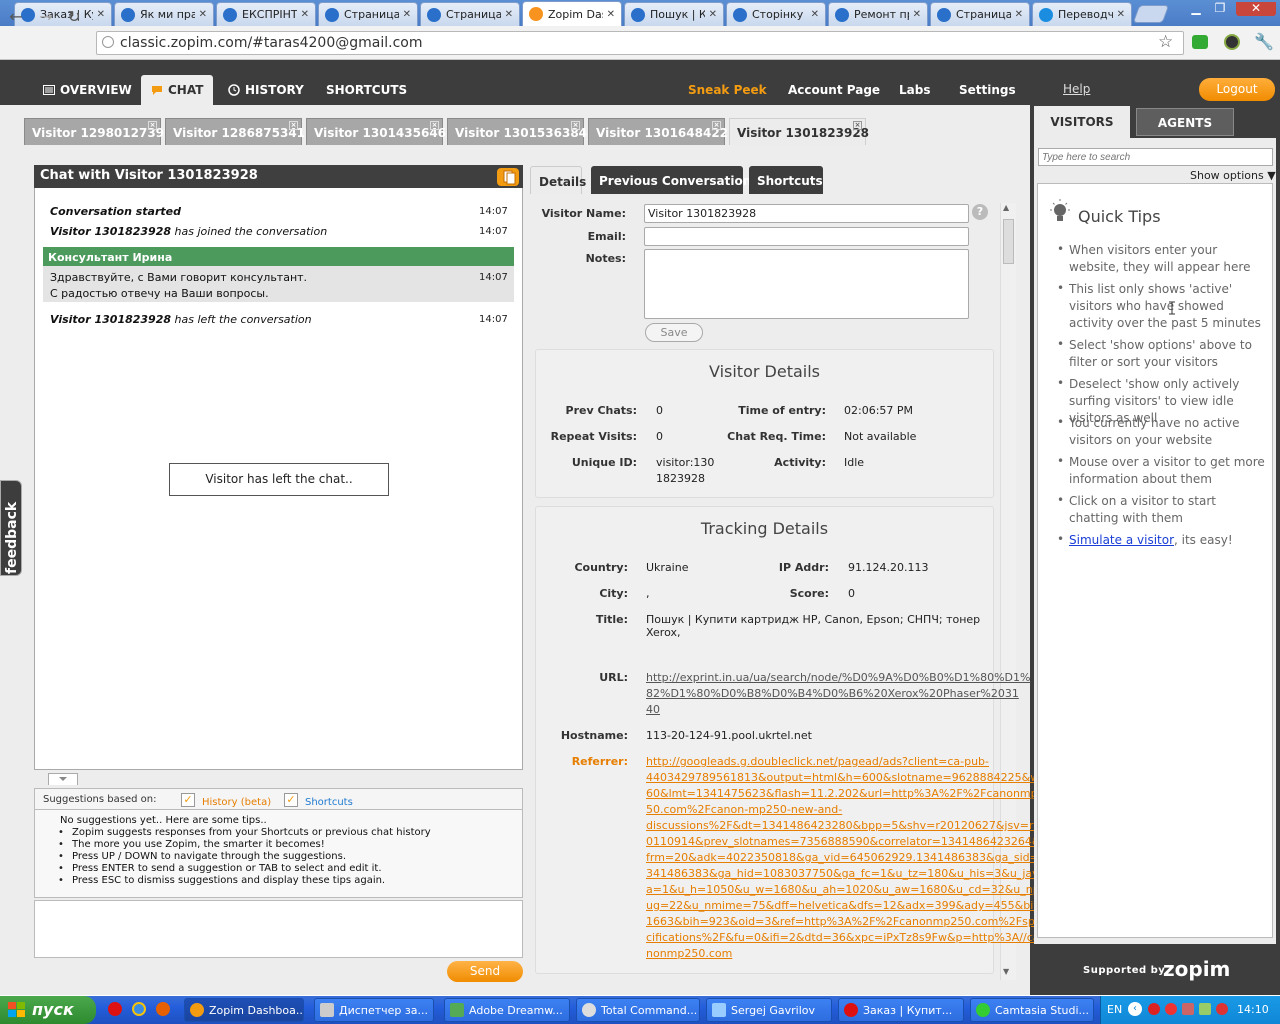 The image size is (1280, 1024). What do you see at coordinates (278, 929) in the screenshot?
I see `chat-message-input` at bounding box center [278, 929].